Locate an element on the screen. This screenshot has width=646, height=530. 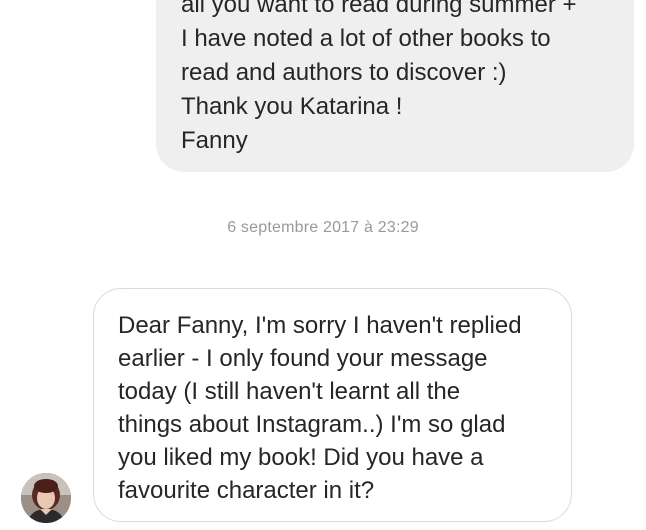
avatar-photo-icon is located at coordinates (46, 498).